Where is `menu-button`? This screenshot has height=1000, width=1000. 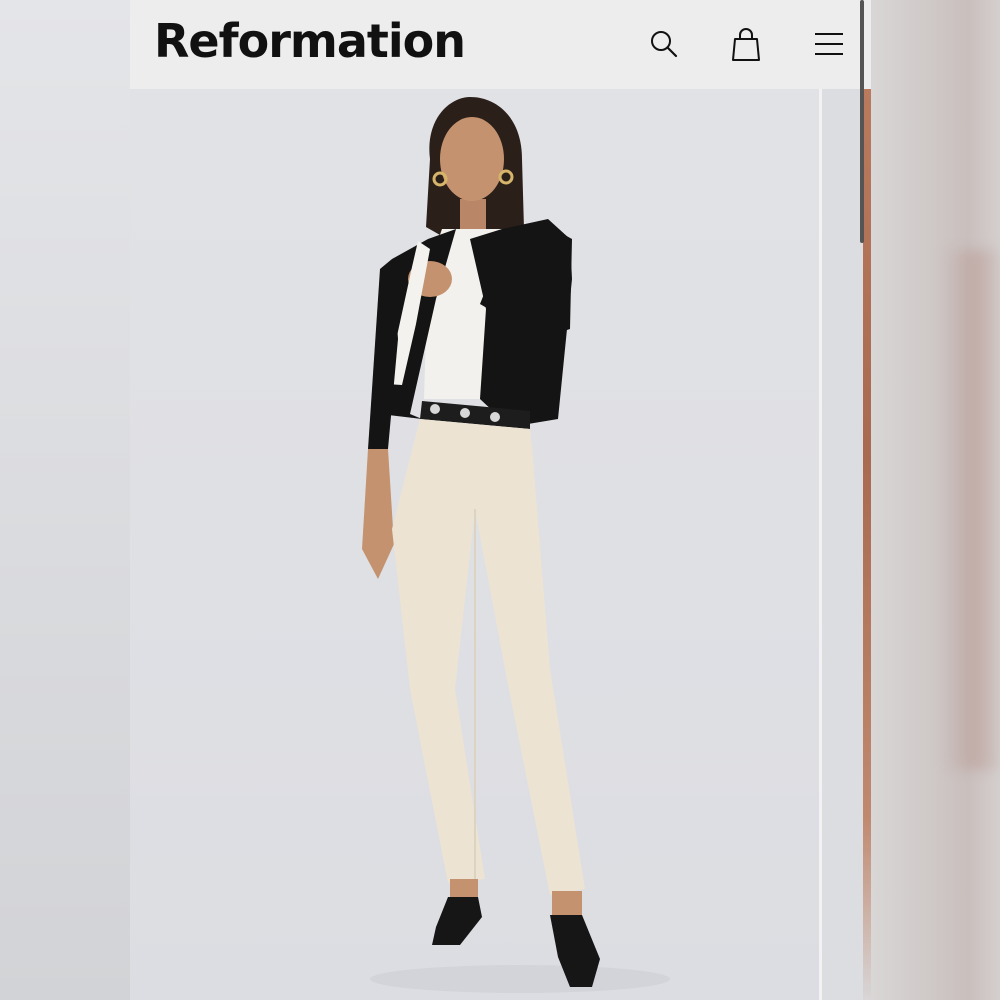 menu-button is located at coordinates (829, 44).